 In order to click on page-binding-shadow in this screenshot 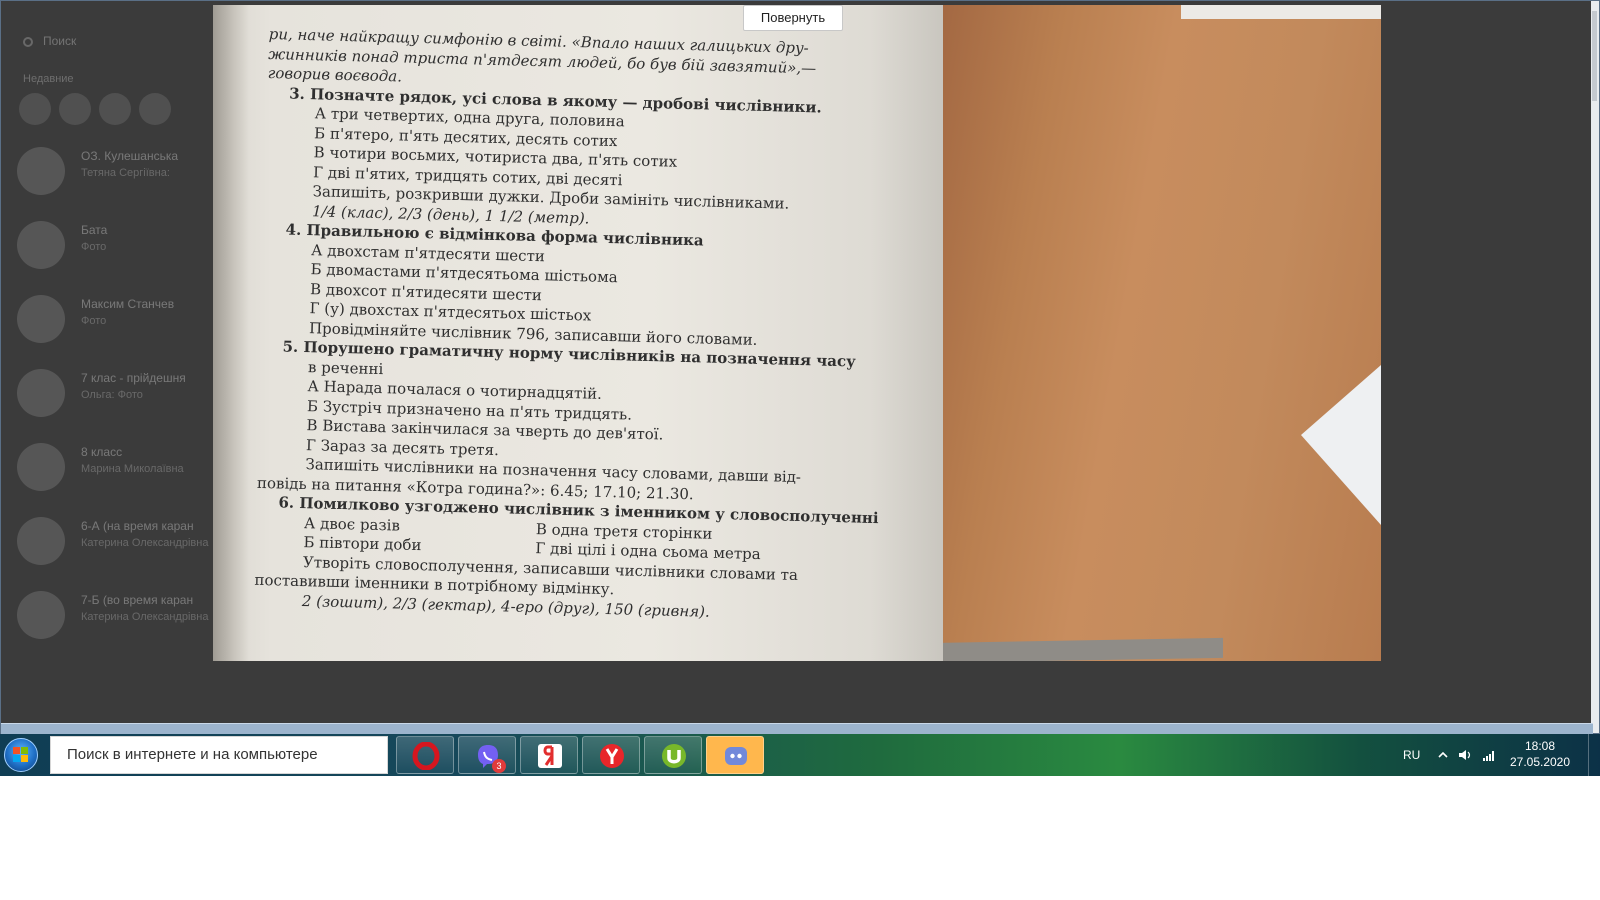, I will do `click(231, 333)`.